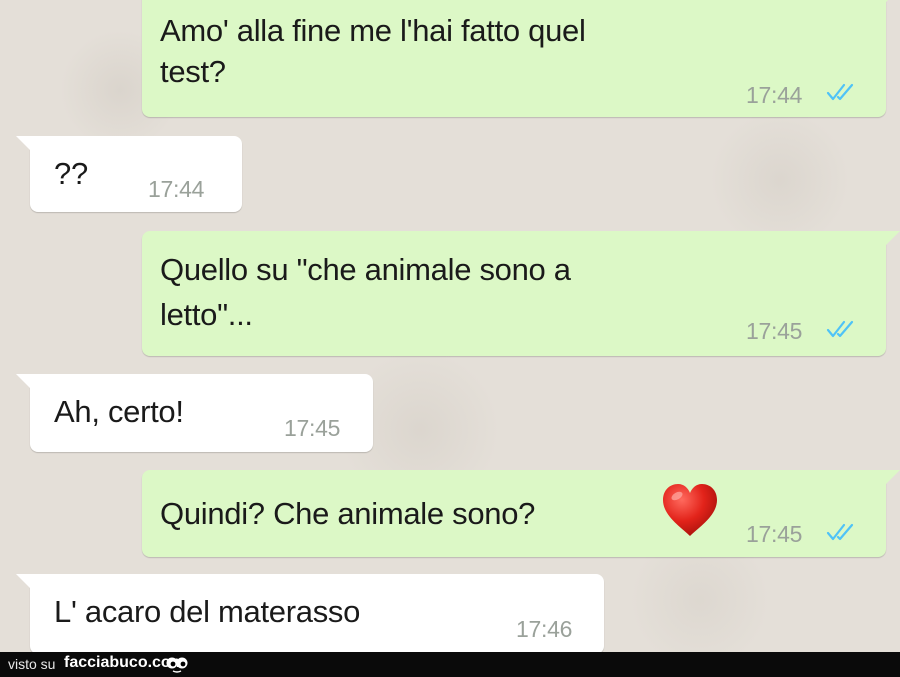  I want to click on message-bubble-sent: Quindi? Che animale sono? 17:45, so click(521, 513).